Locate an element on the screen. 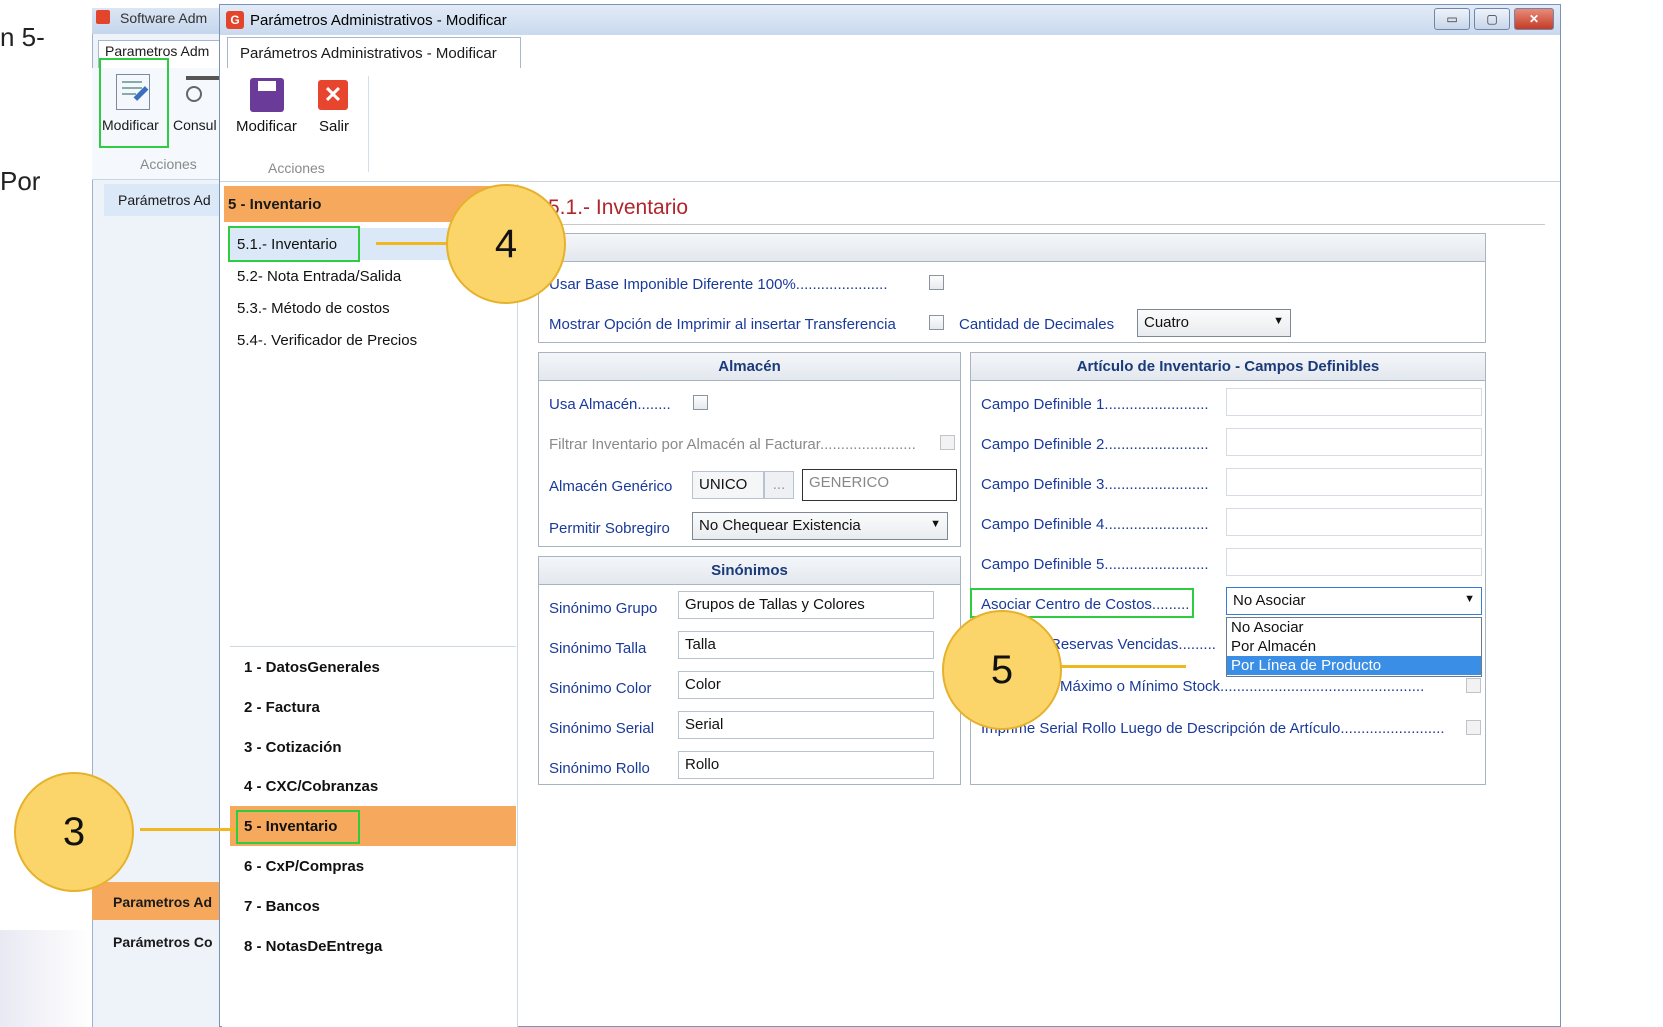  base-imponible-checkbox is located at coordinates (936, 282).